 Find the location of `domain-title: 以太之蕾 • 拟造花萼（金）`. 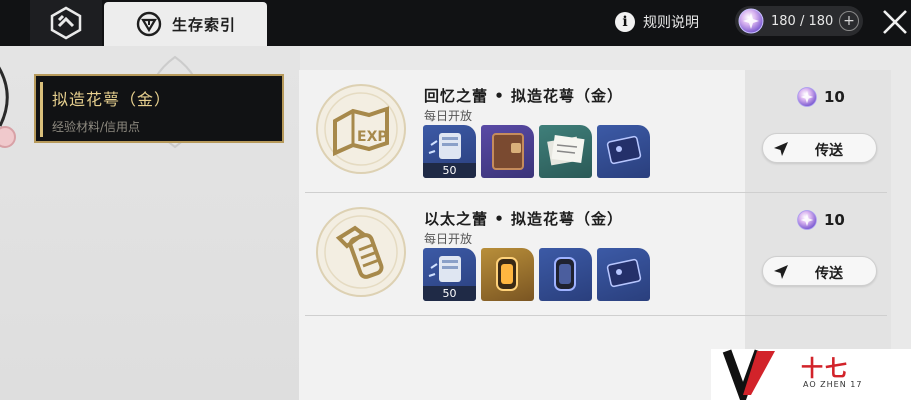

domain-title: 以太之蕾 • 拟造花萼（金） is located at coordinates (524, 219).